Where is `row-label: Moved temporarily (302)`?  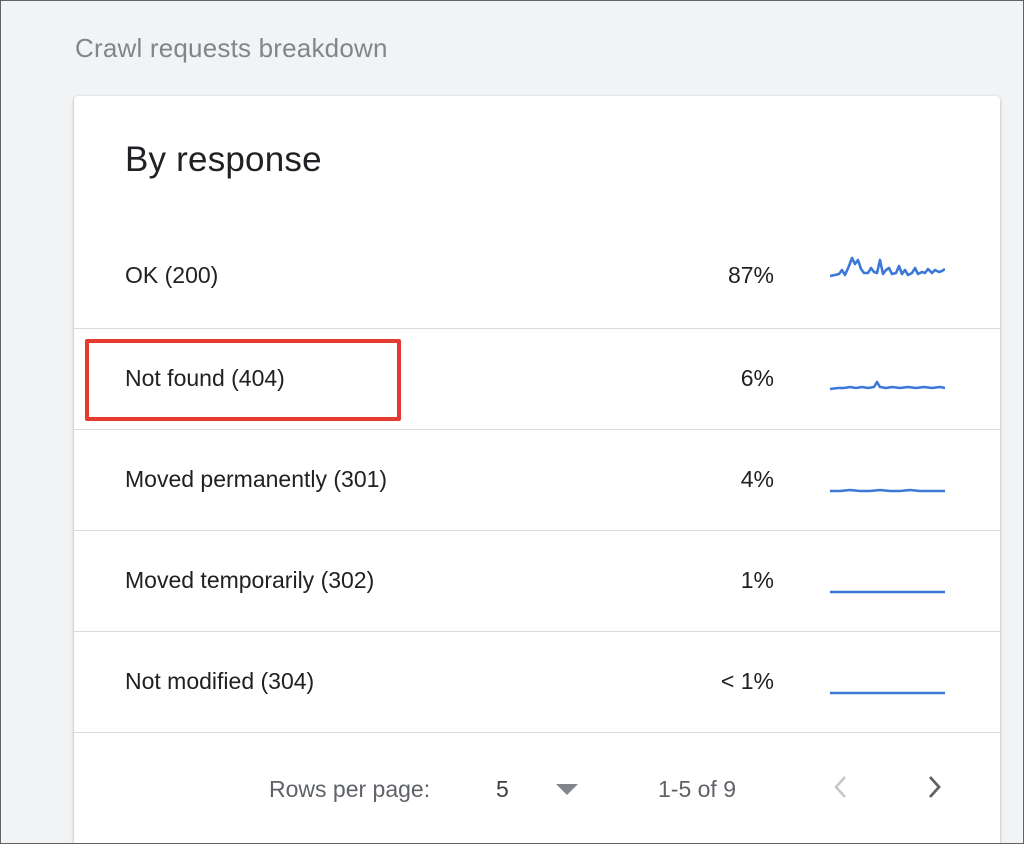 row-label: Moved temporarily (302) is located at coordinates (250, 580).